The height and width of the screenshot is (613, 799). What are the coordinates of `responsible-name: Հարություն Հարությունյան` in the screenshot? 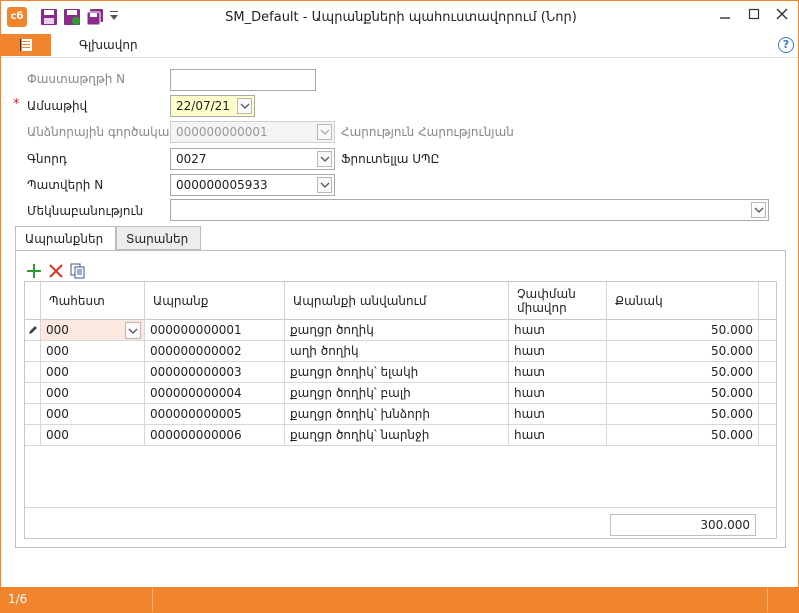 It's located at (427, 132).